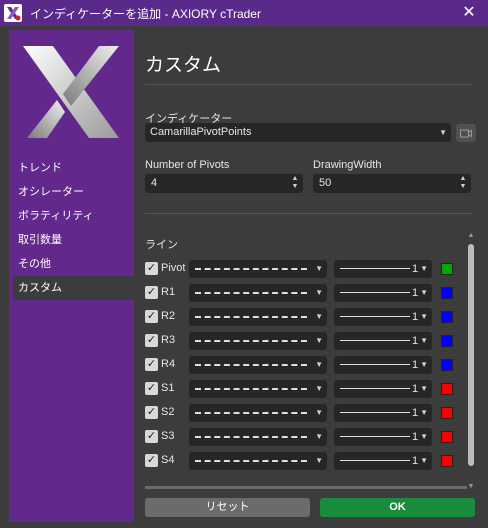  Describe the element at coordinates (471, 486) in the screenshot. I see `scroll-down-icon: ▼` at that location.